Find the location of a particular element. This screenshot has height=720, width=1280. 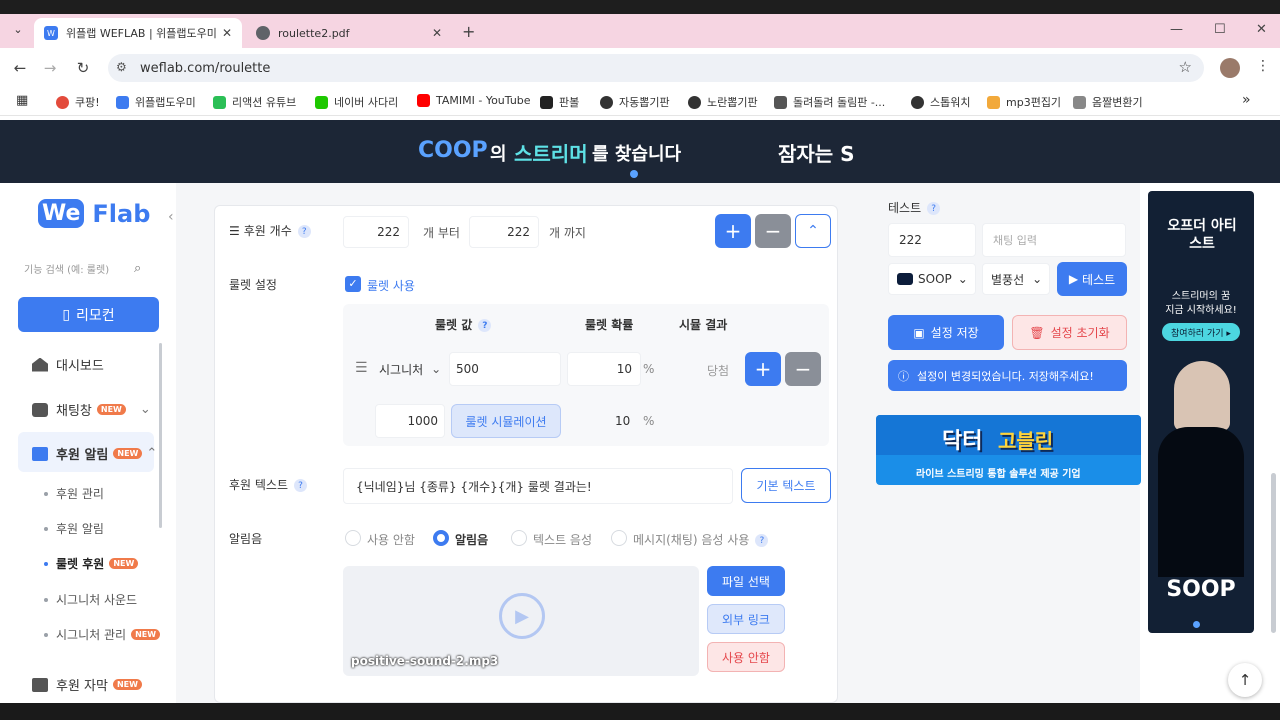

new-tab-button: + is located at coordinates (468, 31).